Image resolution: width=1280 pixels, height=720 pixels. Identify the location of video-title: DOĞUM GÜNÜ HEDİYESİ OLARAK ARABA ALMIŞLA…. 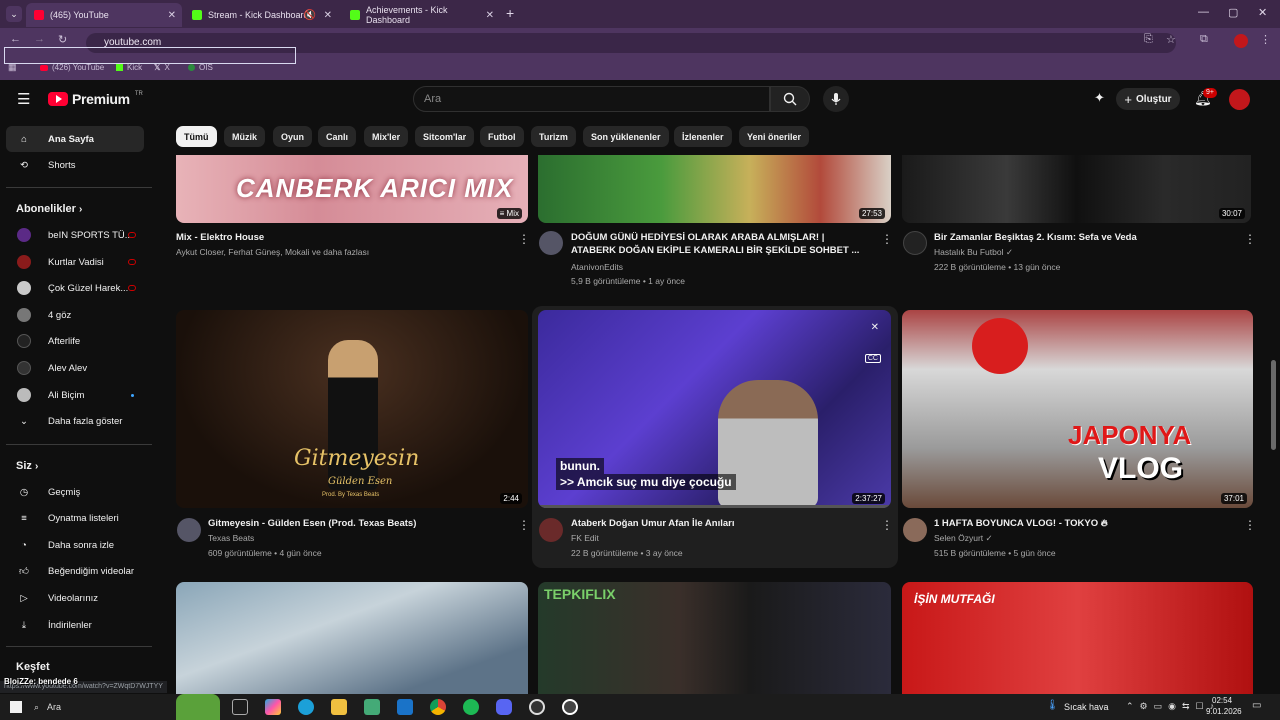
(721, 244).